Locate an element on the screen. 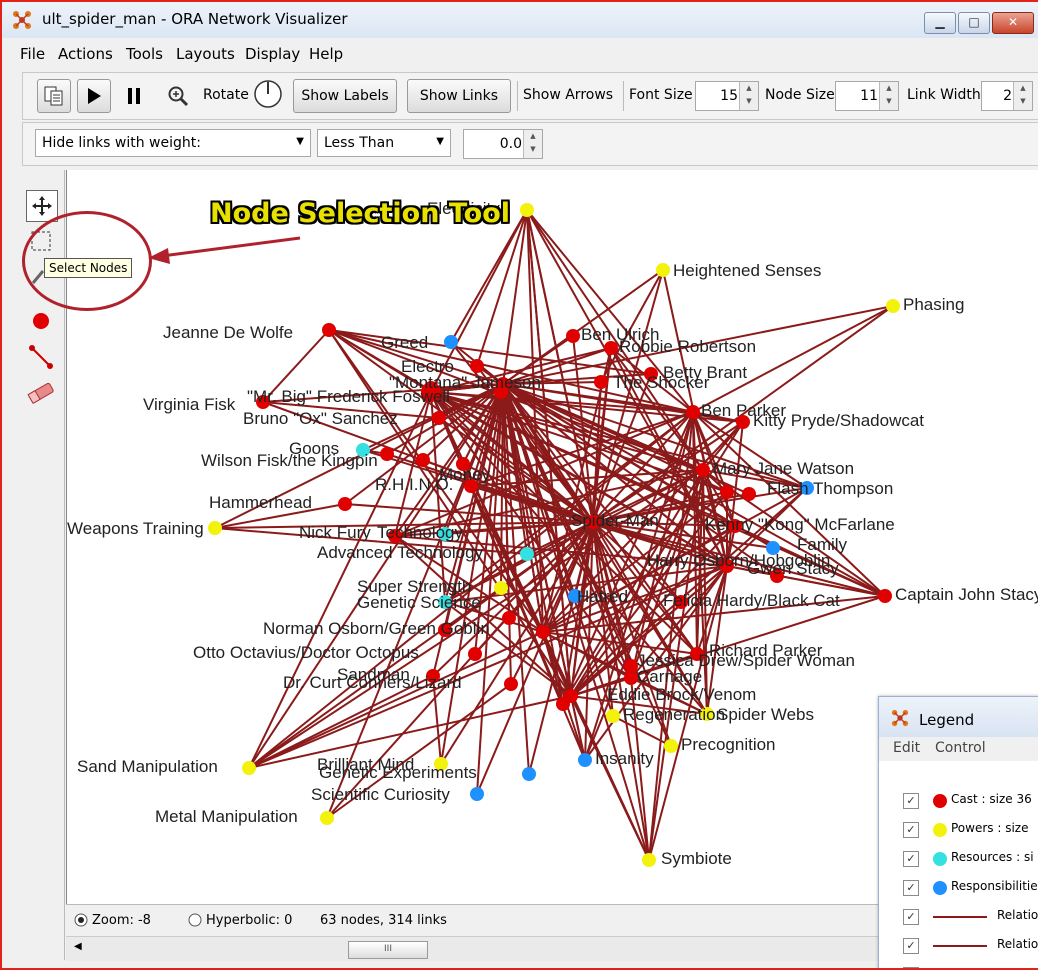 This screenshot has height=970, width=1038. node-size-spinner: 11 ▲ ▼ is located at coordinates (867, 96).